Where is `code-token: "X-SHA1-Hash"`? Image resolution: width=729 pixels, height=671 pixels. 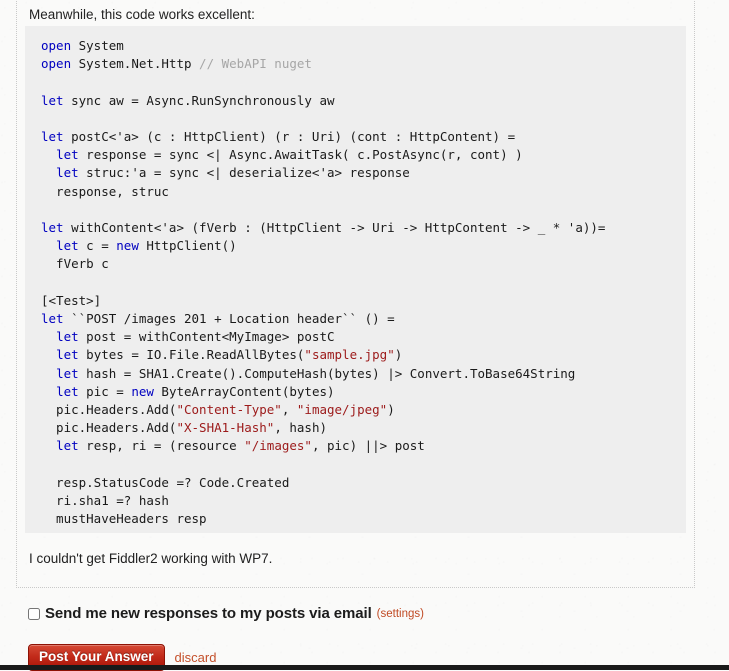 code-token: "X-SHA1-Hash" is located at coordinates (225, 428).